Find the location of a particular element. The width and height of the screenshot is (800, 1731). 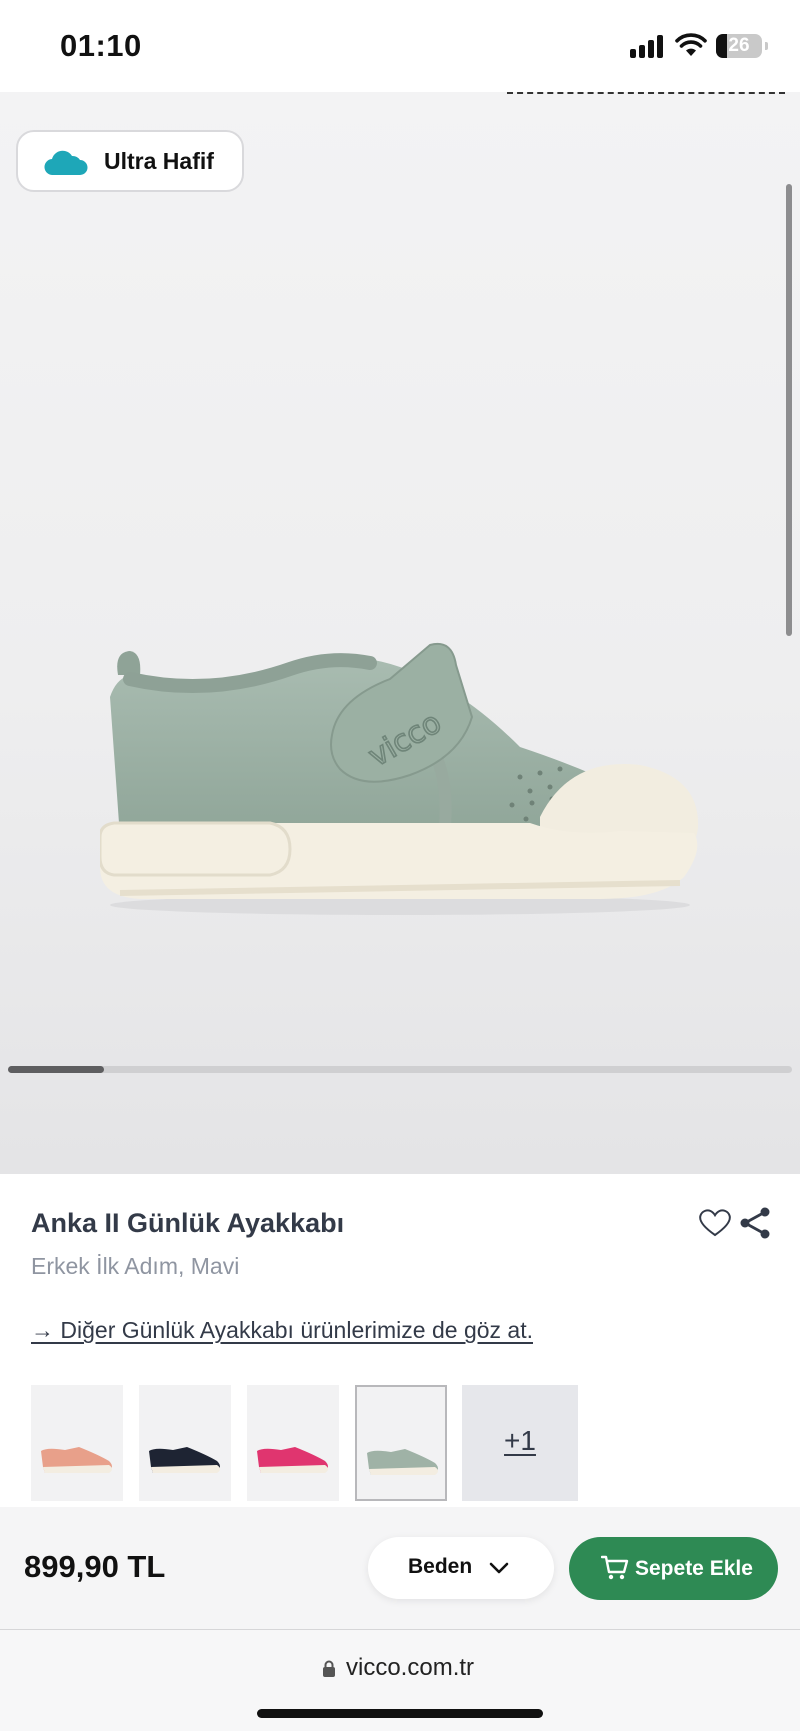

dashed-divider is located at coordinates (646, 93).